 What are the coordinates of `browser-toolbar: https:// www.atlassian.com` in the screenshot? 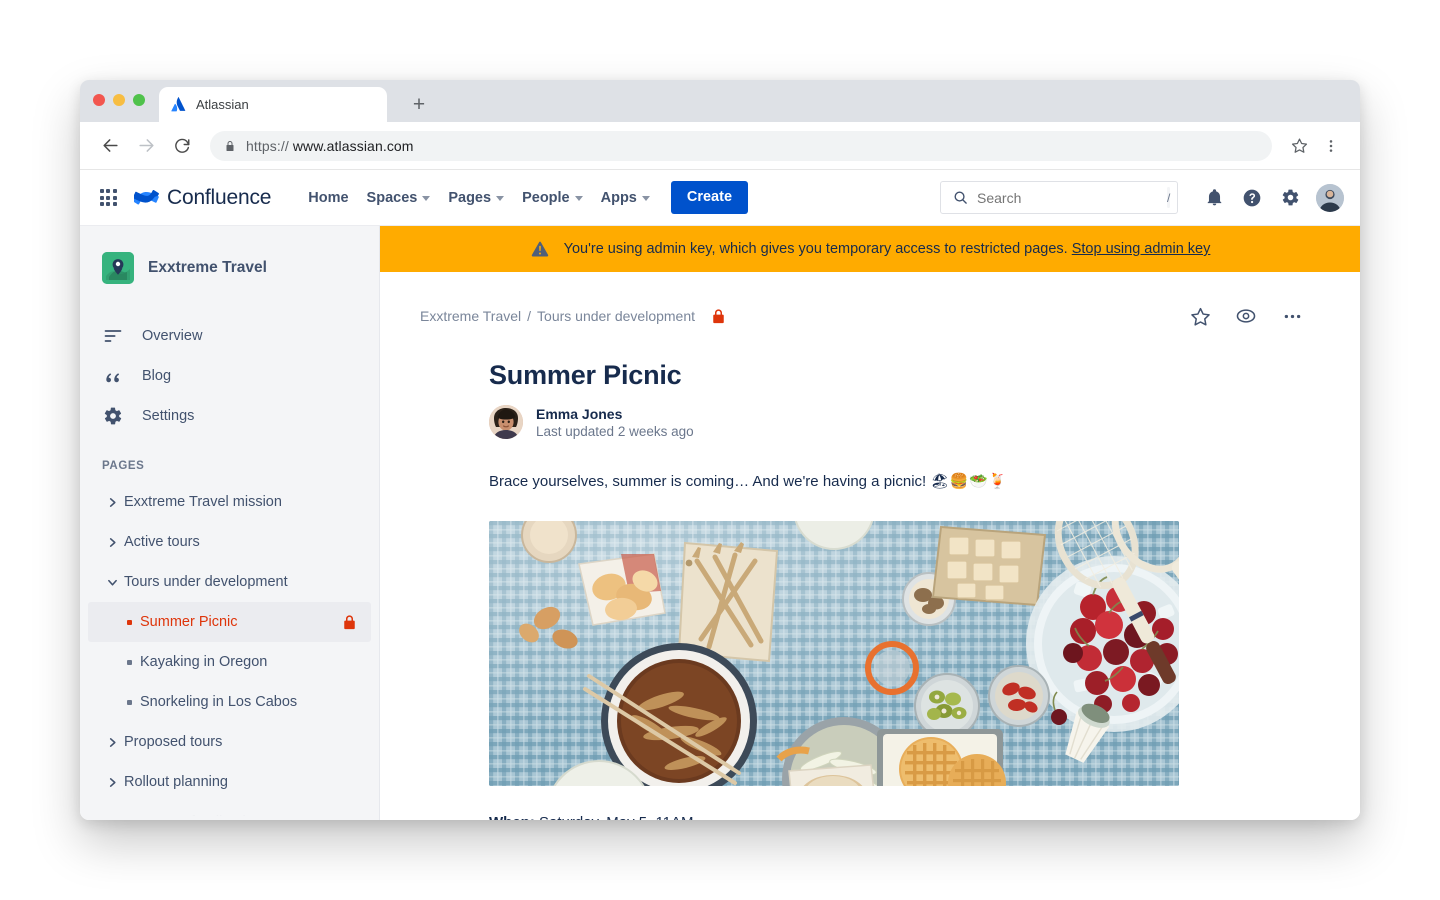 It's located at (720, 146).